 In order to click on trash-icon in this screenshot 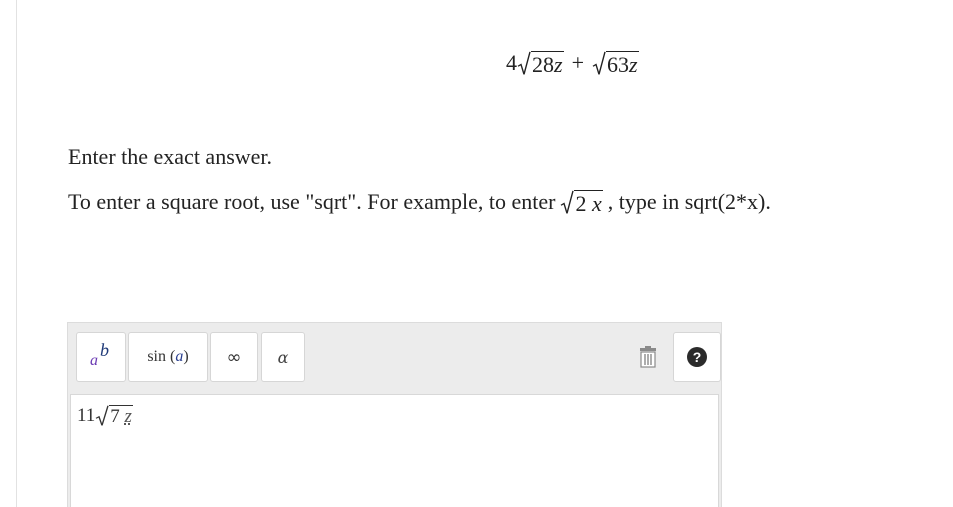, I will do `click(648, 357)`.